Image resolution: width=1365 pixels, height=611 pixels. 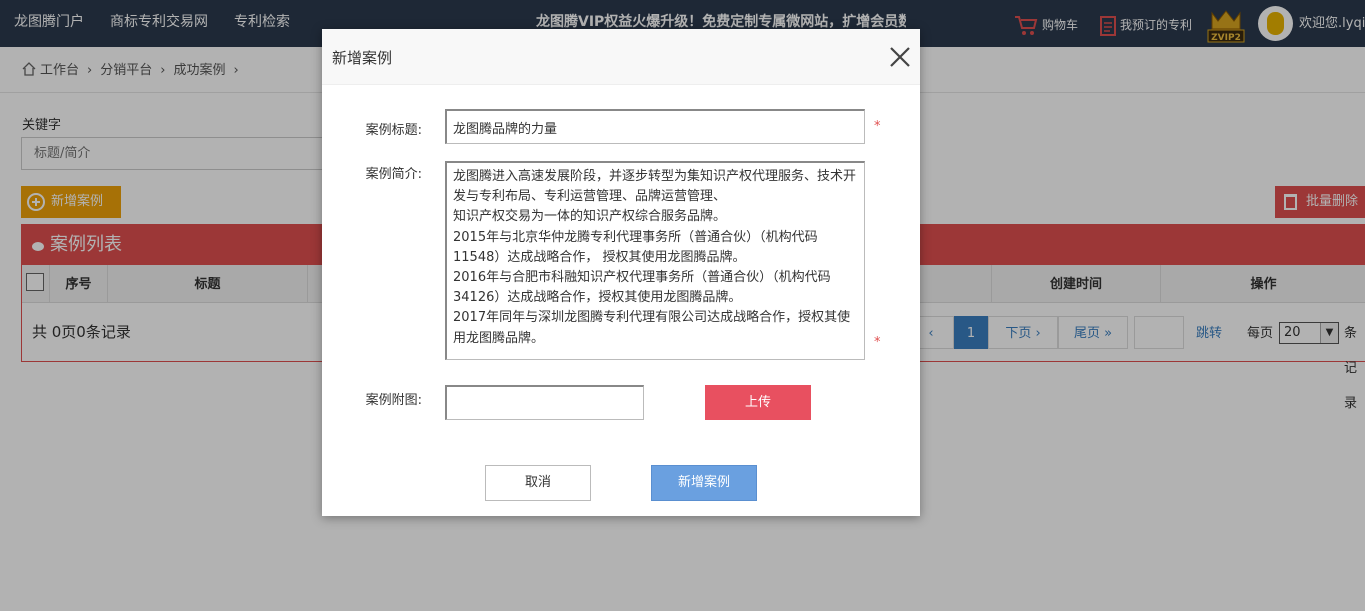 What do you see at coordinates (362, 58) in the screenshot?
I see `modal-title: 新增案例` at bounding box center [362, 58].